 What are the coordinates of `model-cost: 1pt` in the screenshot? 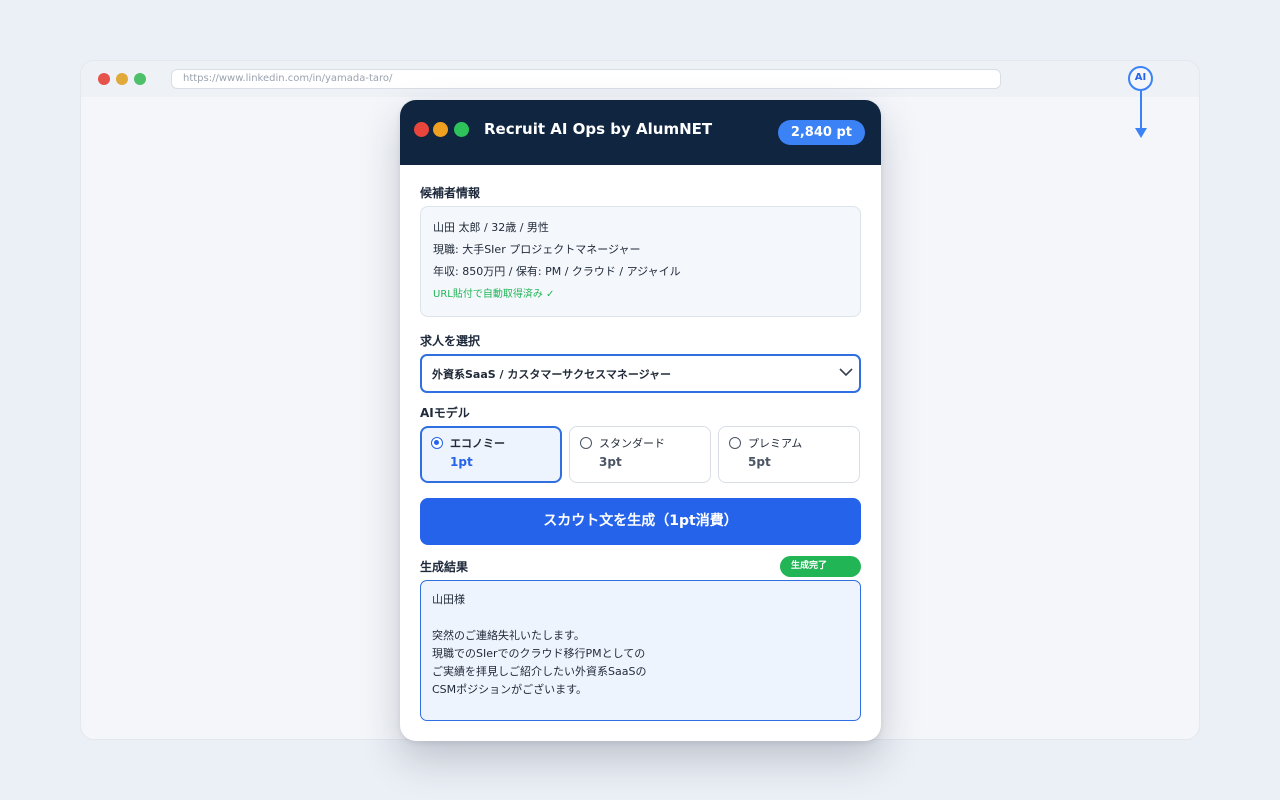 It's located at (461, 462).